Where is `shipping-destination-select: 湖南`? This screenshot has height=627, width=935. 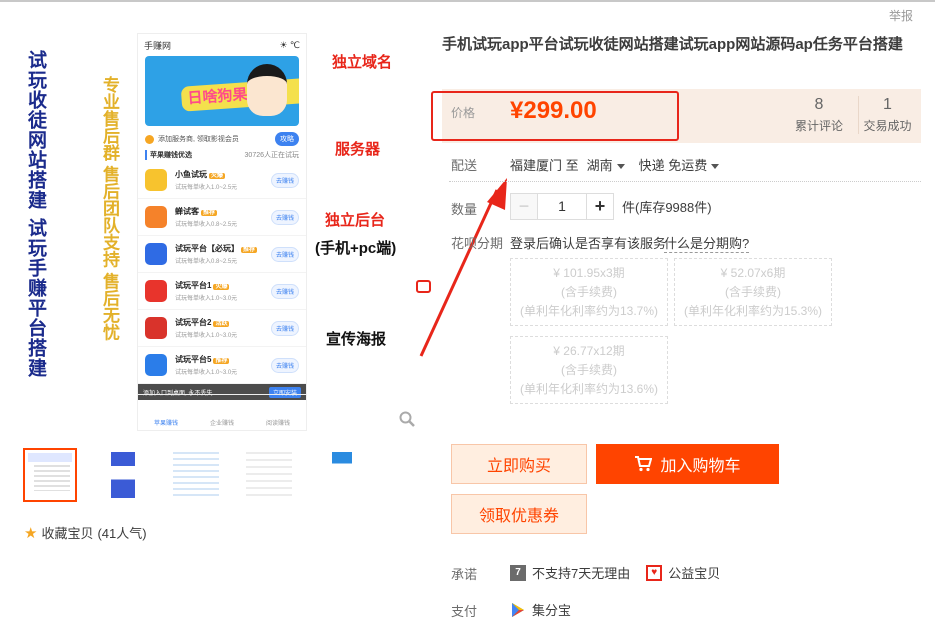
shipping-destination-select: 湖南 is located at coordinates (606, 164).